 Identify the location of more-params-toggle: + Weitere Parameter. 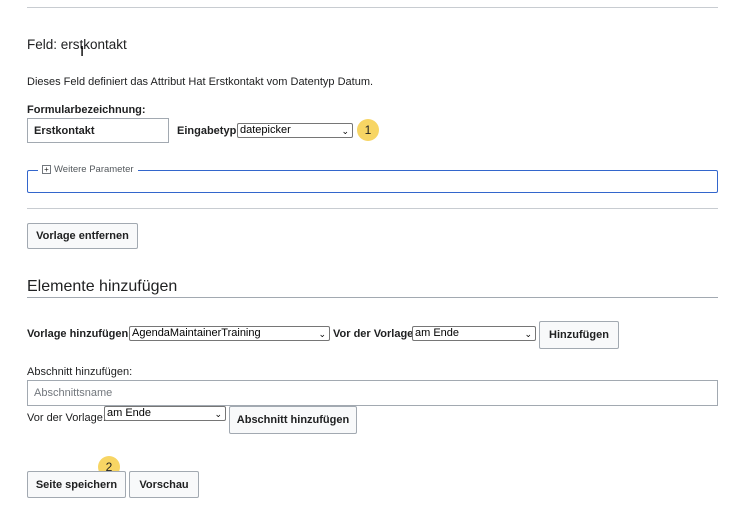
(88, 169).